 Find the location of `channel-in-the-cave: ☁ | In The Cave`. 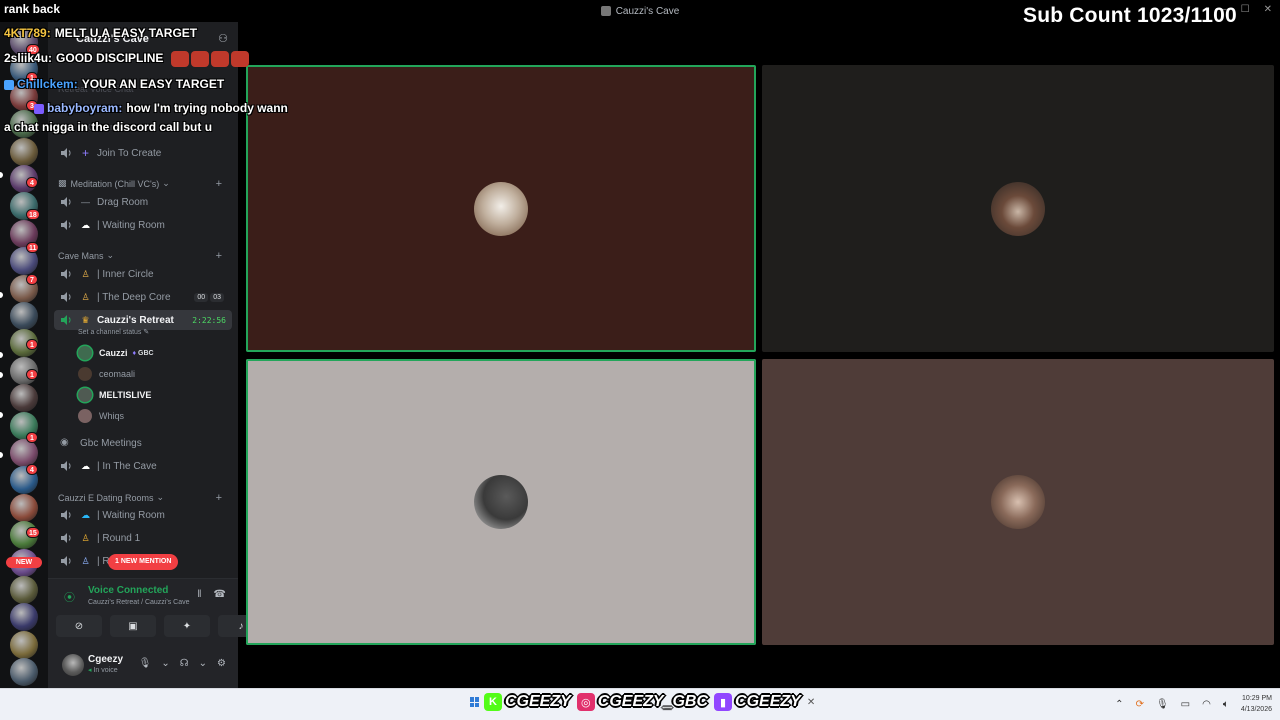

channel-in-the-cave: ☁ | In The Cave is located at coordinates (143, 466).